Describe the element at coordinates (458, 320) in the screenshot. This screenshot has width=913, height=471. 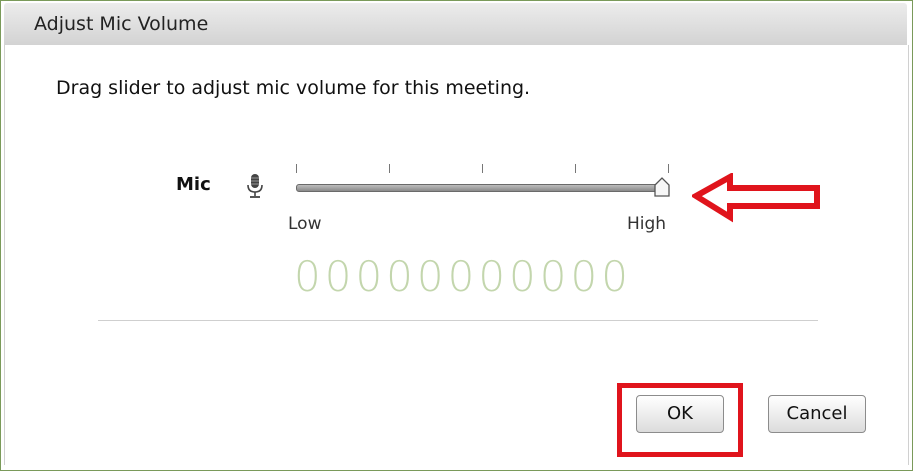
I see `divider` at that location.